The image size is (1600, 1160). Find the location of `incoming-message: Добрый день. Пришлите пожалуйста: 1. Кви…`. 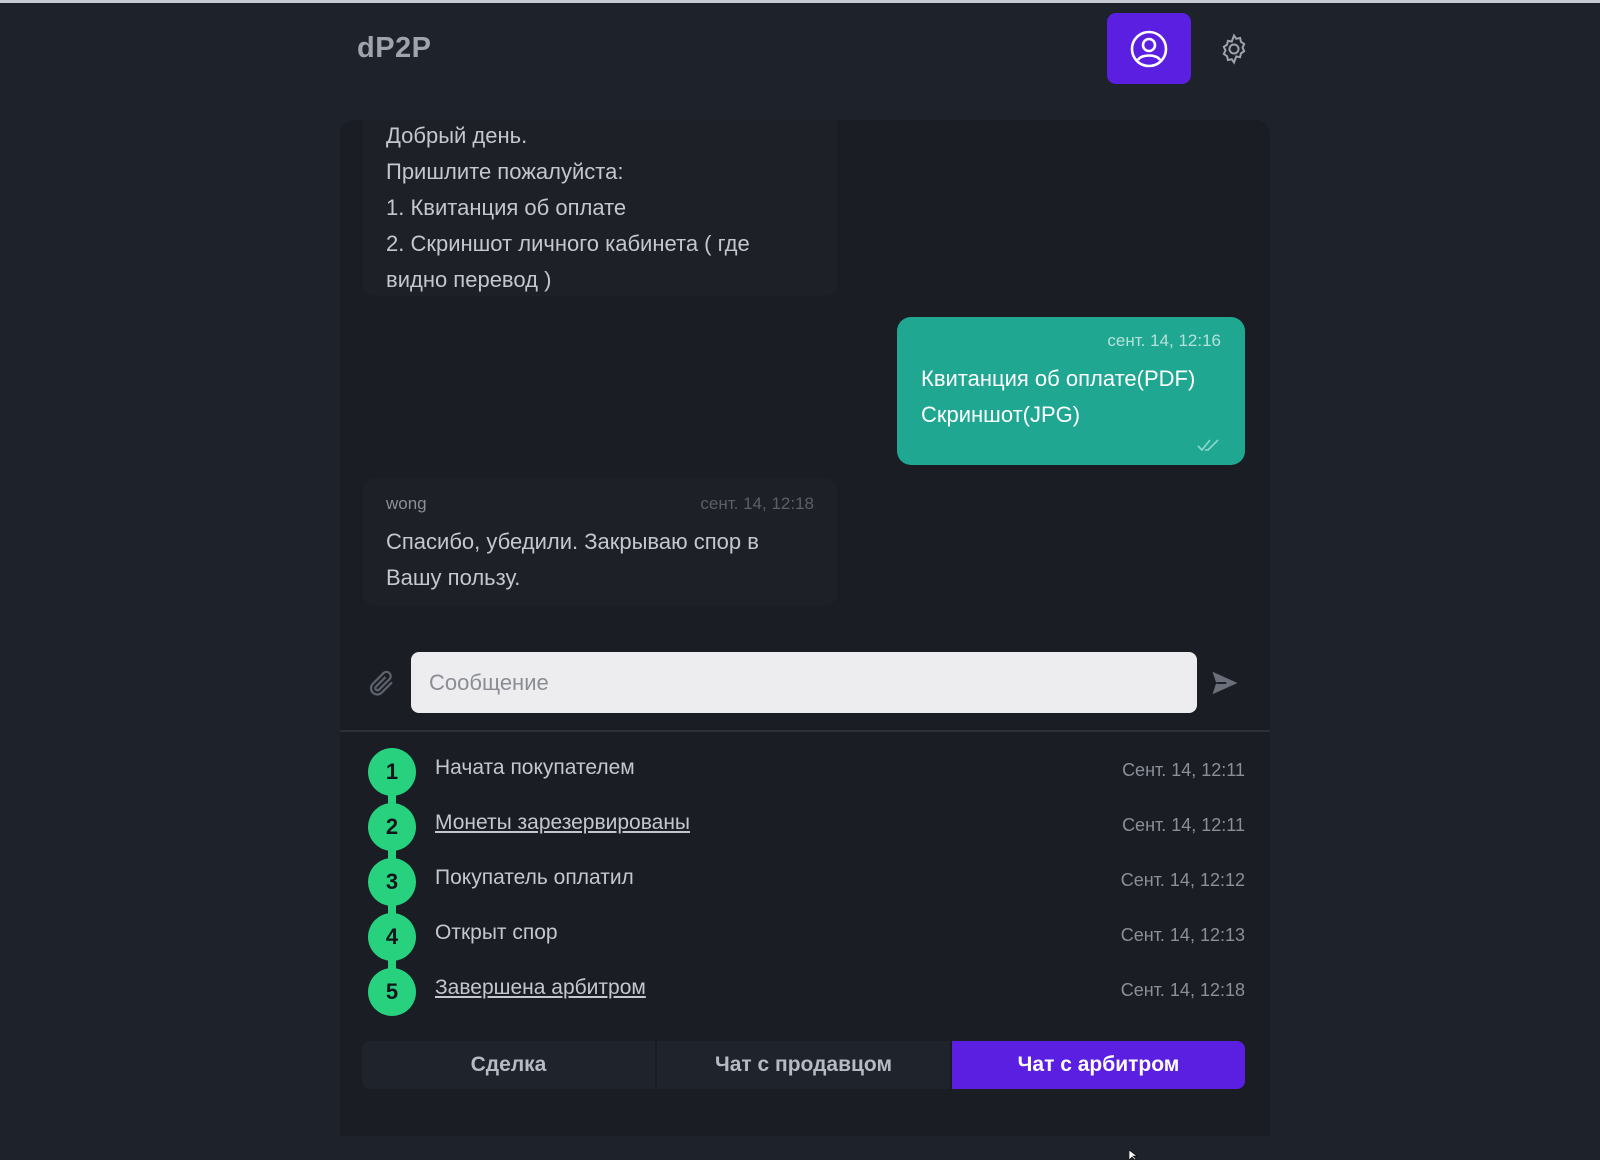

incoming-message: Добрый день. Пришлите пожалуйста: 1. Кви… is located at coordinates (600, 208).